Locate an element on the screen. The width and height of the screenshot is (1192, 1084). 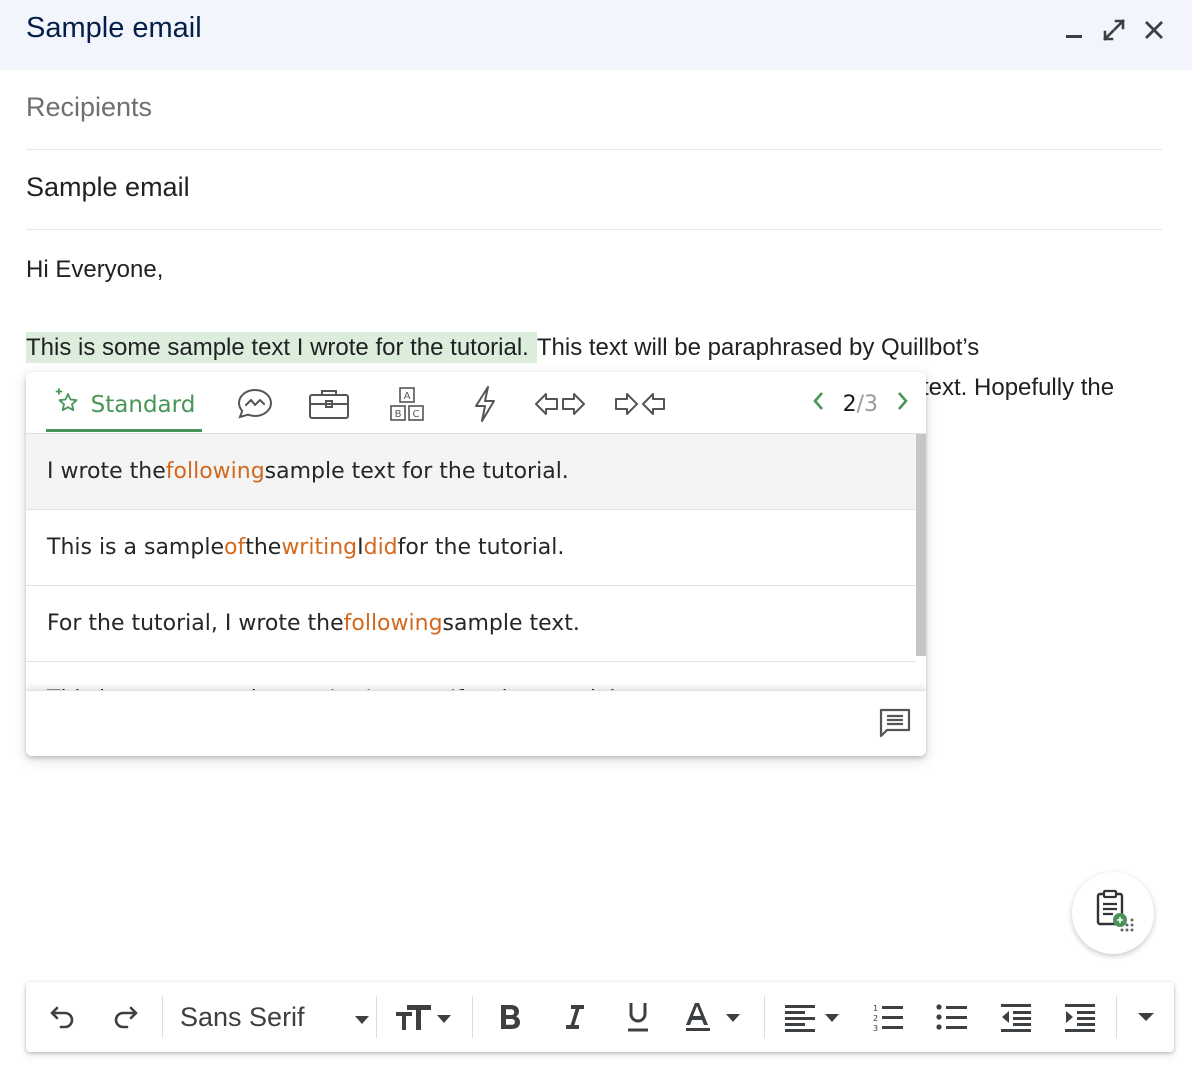
scrollbar-thumb is located at coordinates (921, 545).